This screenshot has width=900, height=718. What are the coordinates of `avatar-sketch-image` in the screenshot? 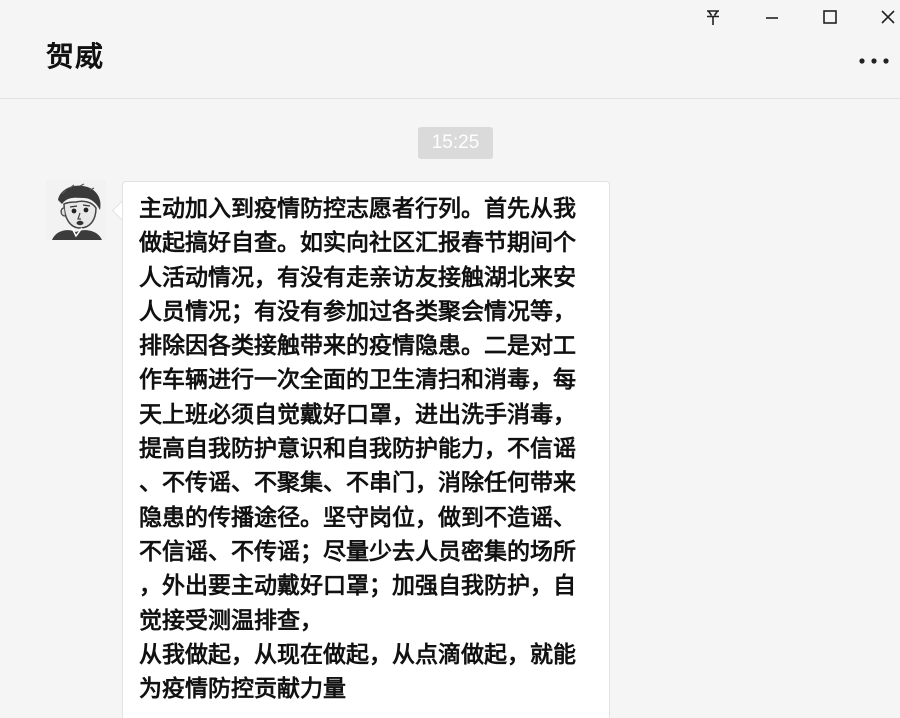 It's located at (76, 210).